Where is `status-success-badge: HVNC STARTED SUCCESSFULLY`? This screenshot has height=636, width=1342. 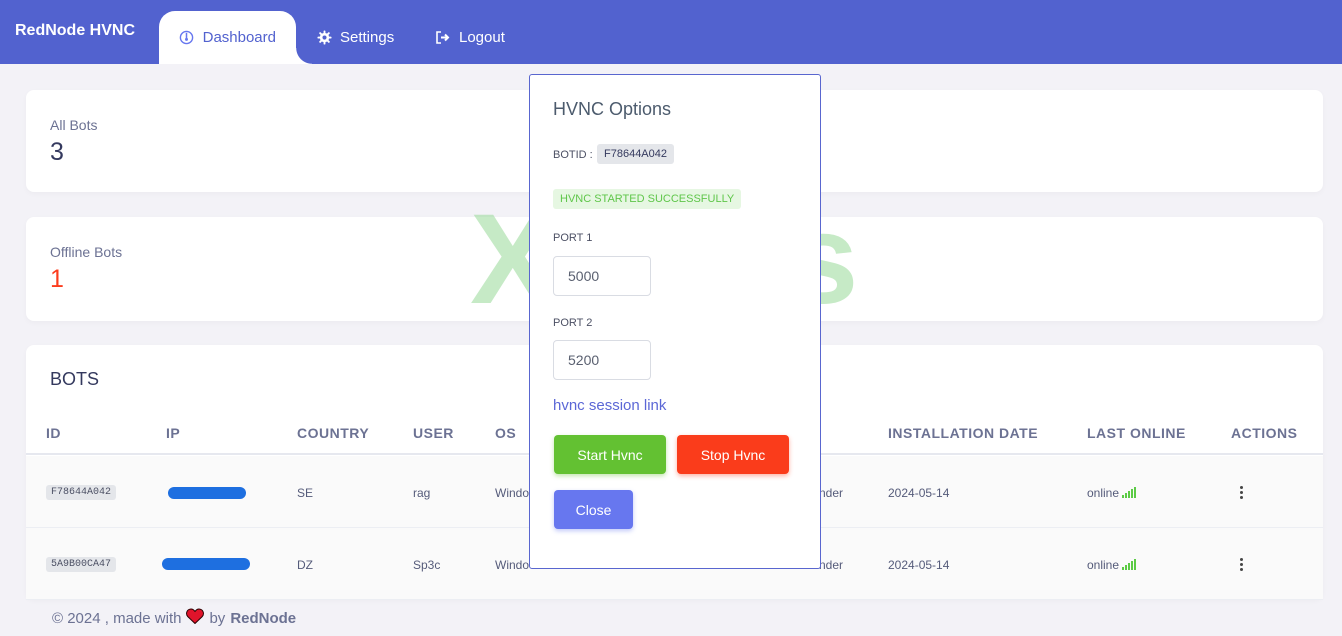 status-success-badge: HVNC STARTED SUCCESSFULLY is located at coordinates (647, 199).